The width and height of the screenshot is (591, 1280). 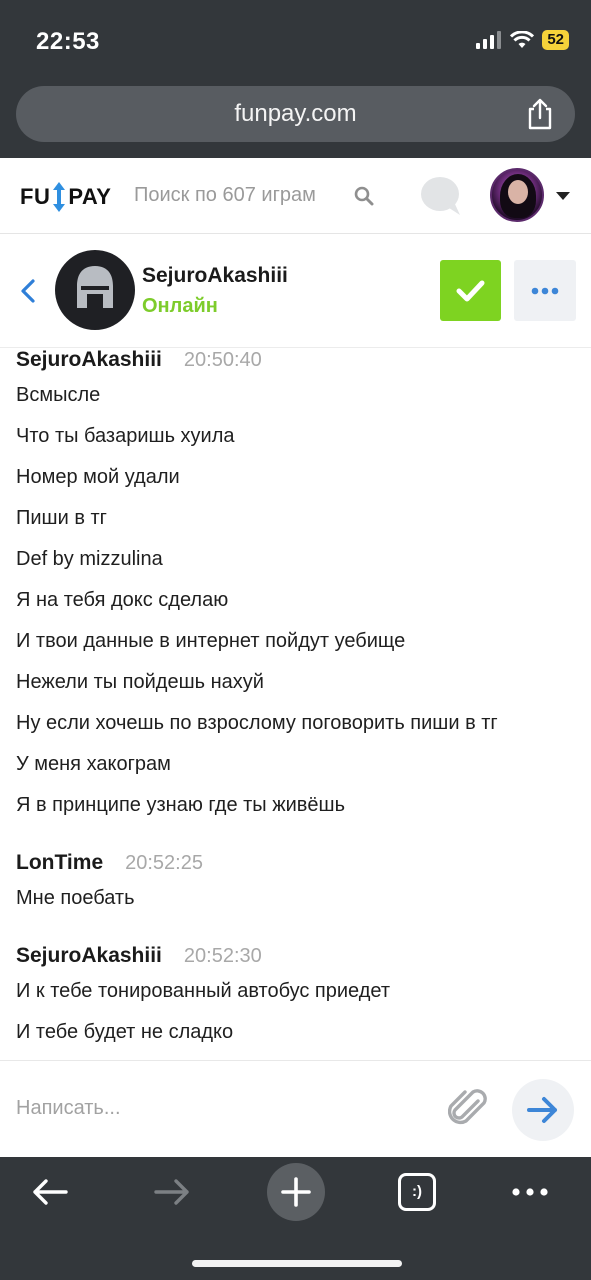 I want to click on message-time: 20:52:30, so click(x=222, y=956).